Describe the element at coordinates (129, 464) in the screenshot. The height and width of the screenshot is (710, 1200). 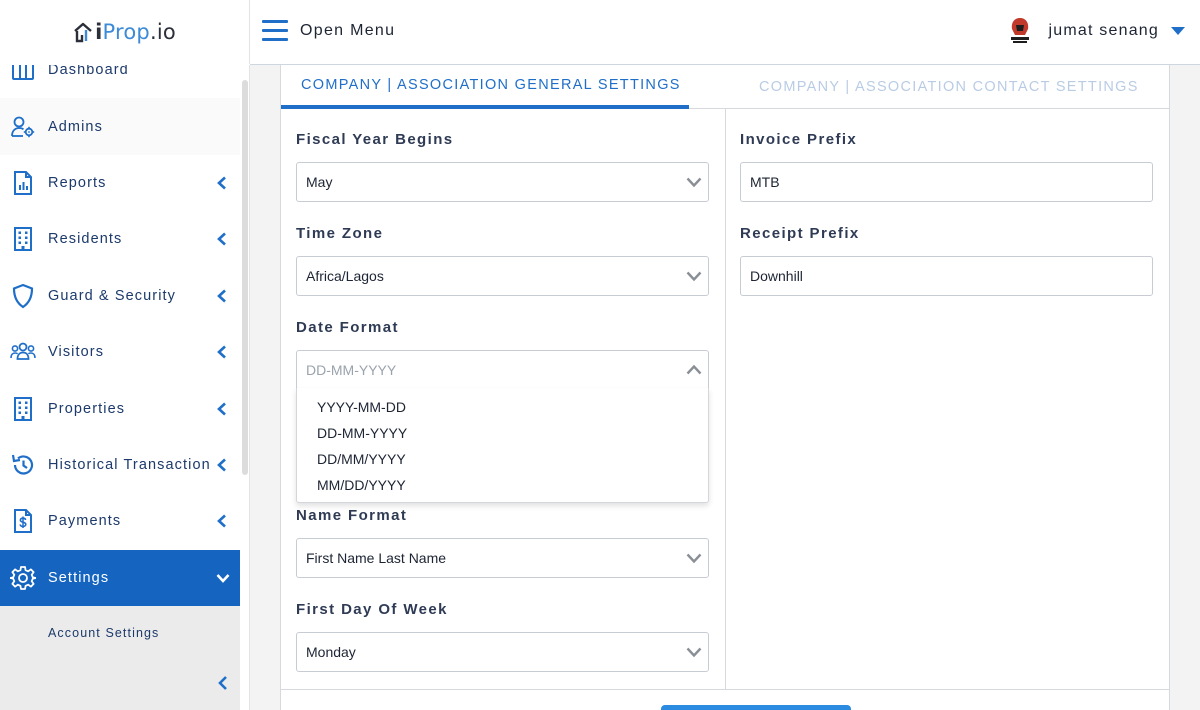
I see `sidebar-item-label: Historical Transaction` at that location.